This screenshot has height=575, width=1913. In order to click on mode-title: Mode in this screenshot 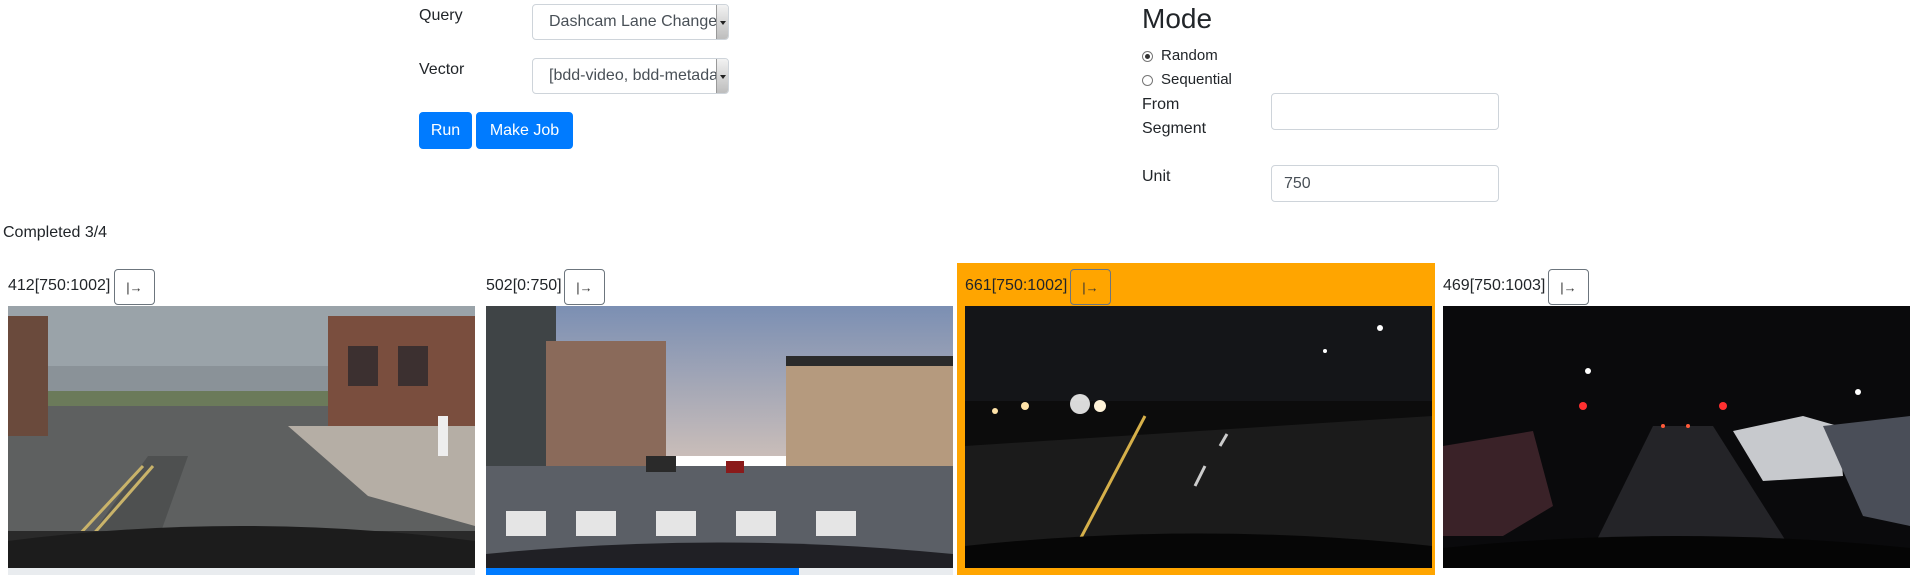, I will do `click(1177, 18)`.